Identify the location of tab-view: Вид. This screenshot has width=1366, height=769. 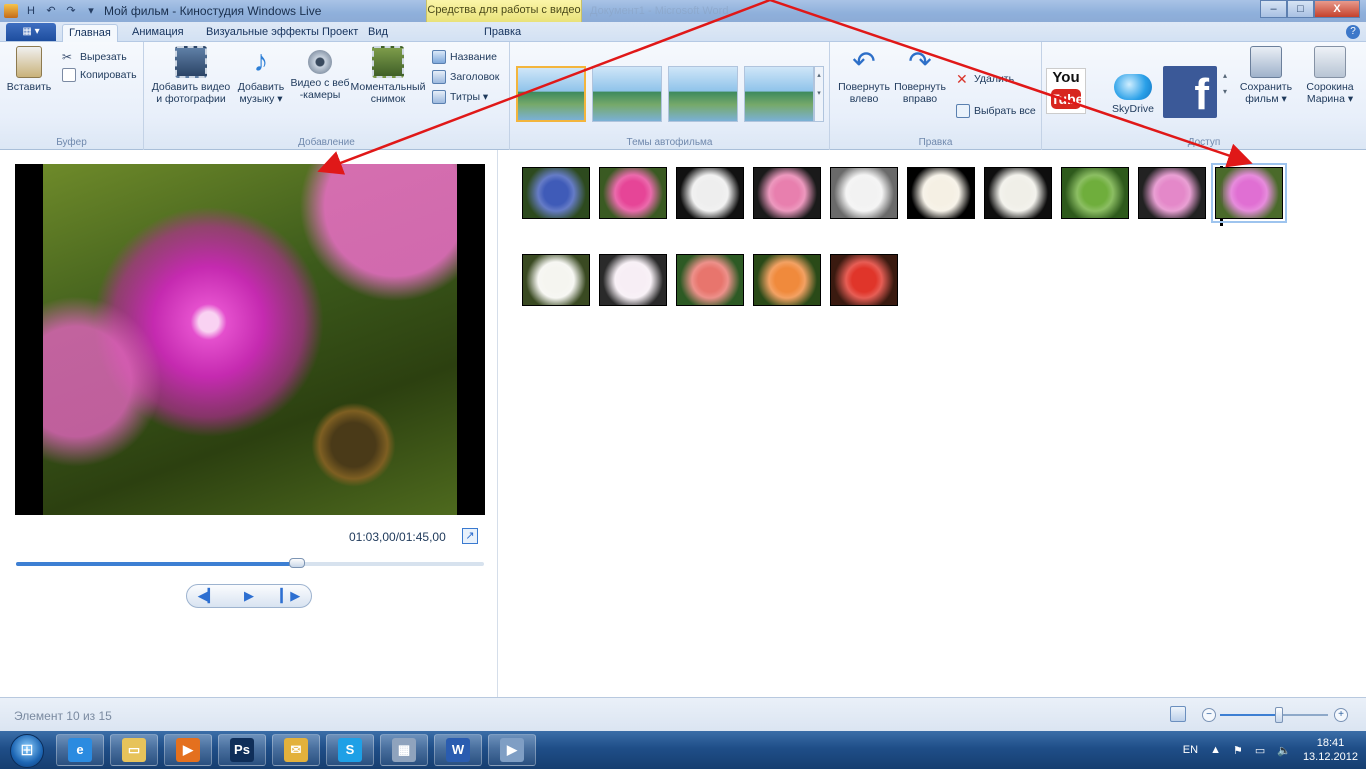
(378, 33).